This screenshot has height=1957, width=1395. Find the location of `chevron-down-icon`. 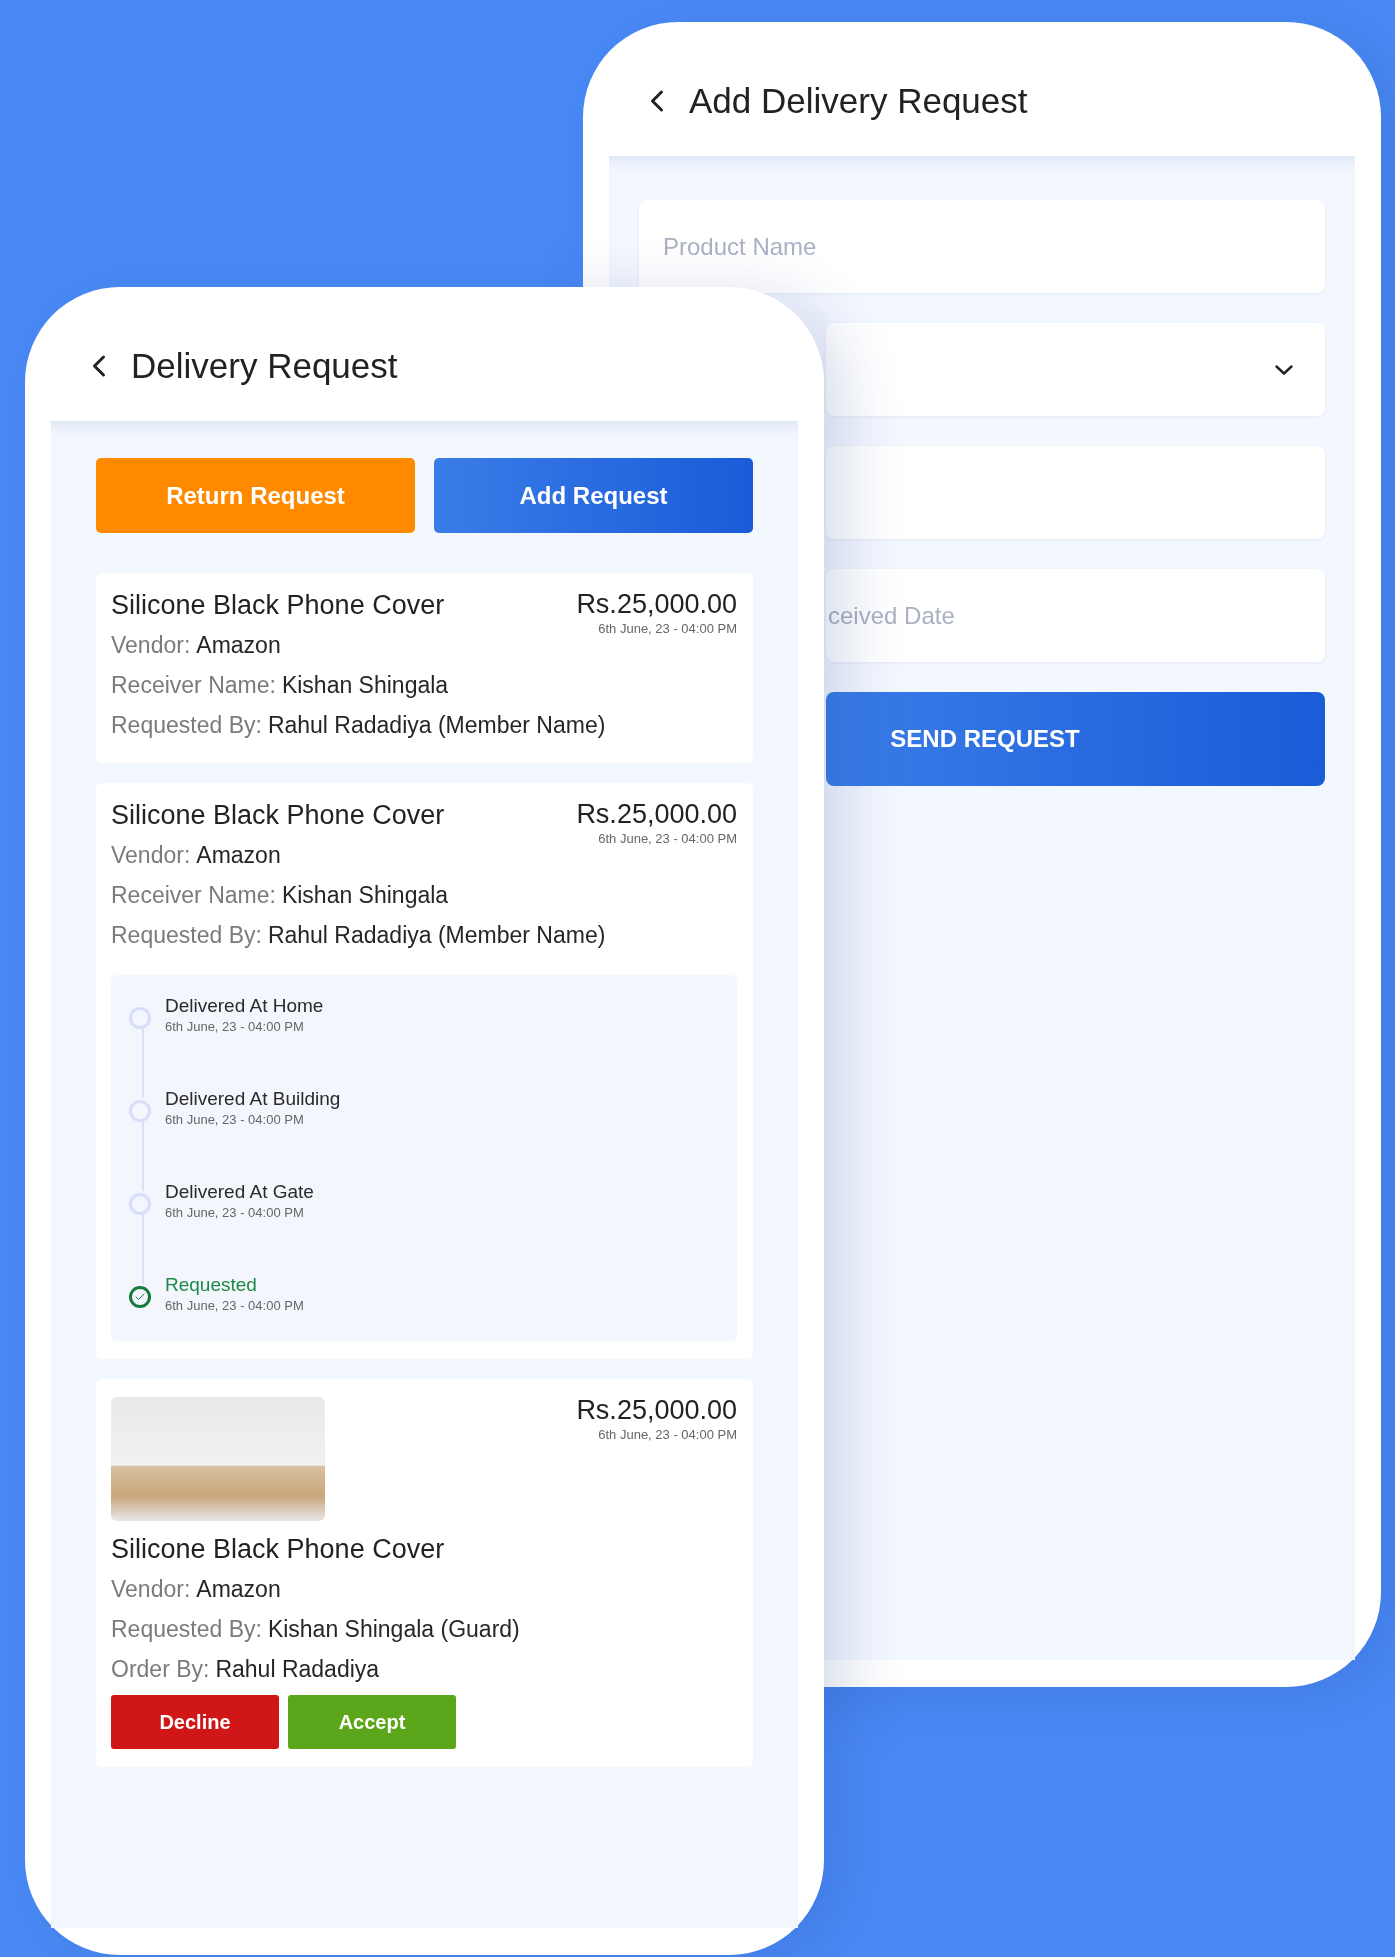

chevron-down-icon is located at coordinates (1284, 369).